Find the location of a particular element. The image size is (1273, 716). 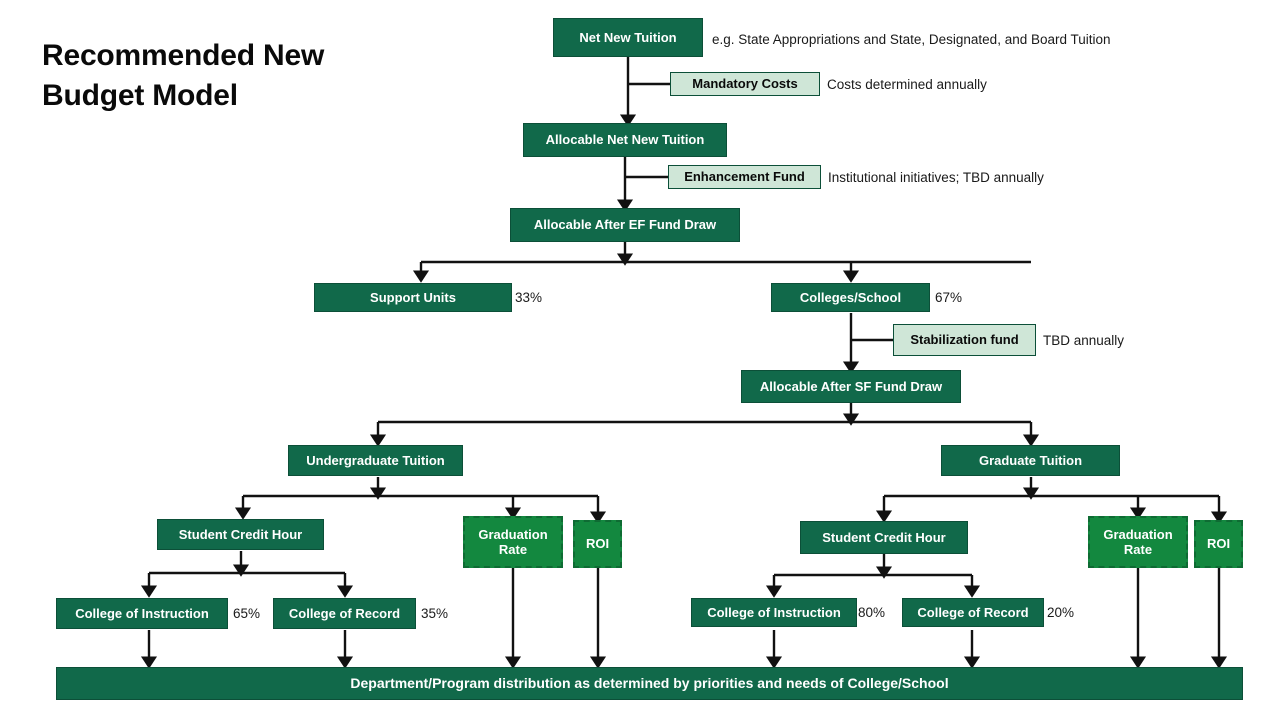

node-ug-roi-label: ROI is located at coordinates (597, 544).